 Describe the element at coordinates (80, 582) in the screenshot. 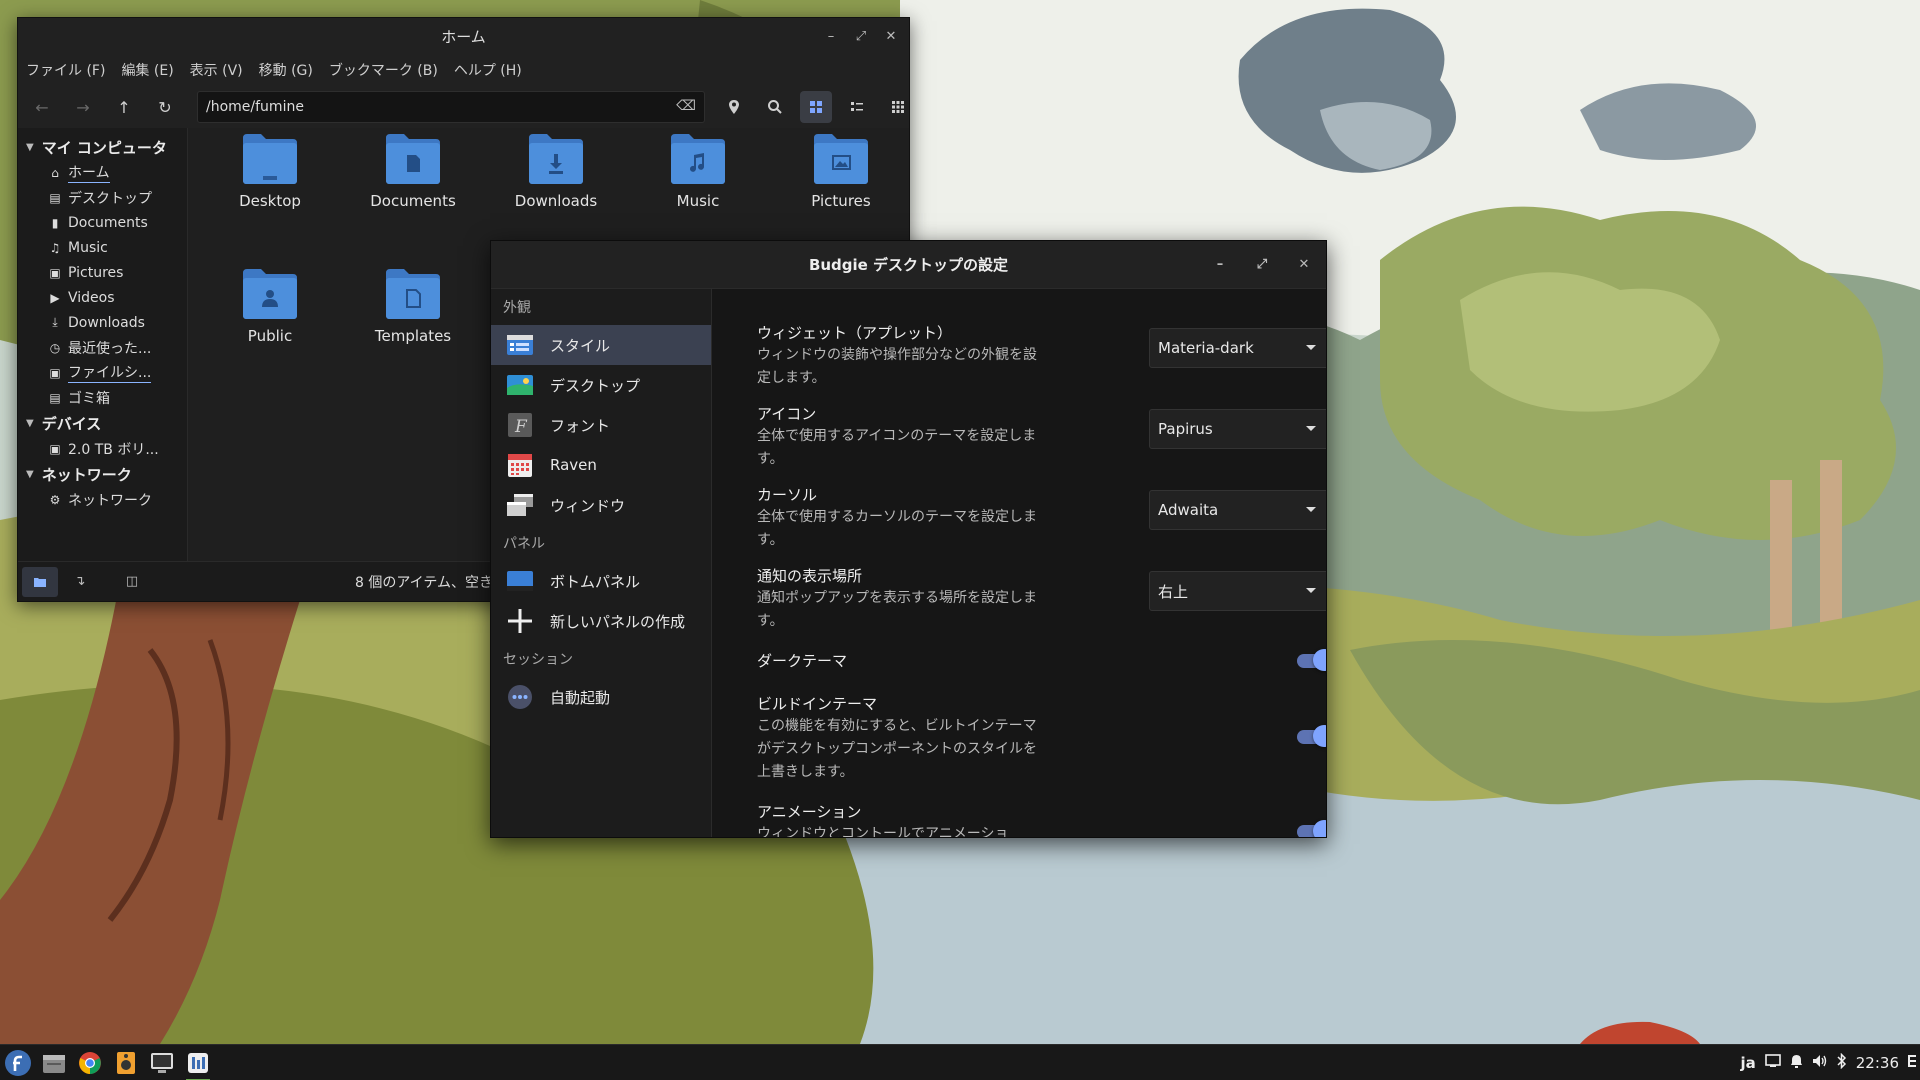

I see `show-tree-icon: ↴` at that location.